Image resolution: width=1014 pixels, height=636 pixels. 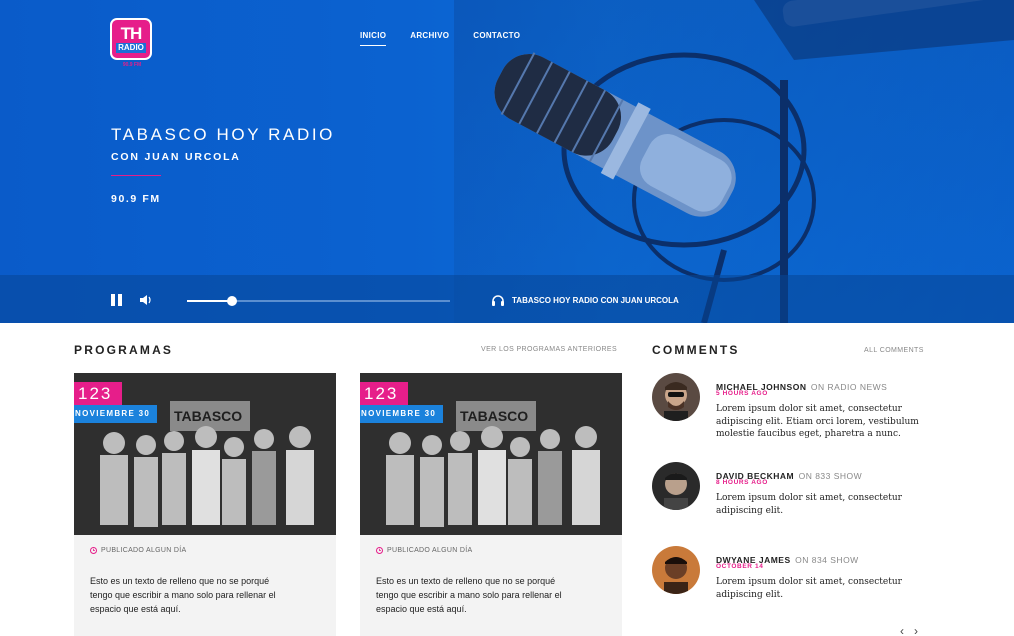 I want to click on headphones-icon, so click(x=498, y=300).